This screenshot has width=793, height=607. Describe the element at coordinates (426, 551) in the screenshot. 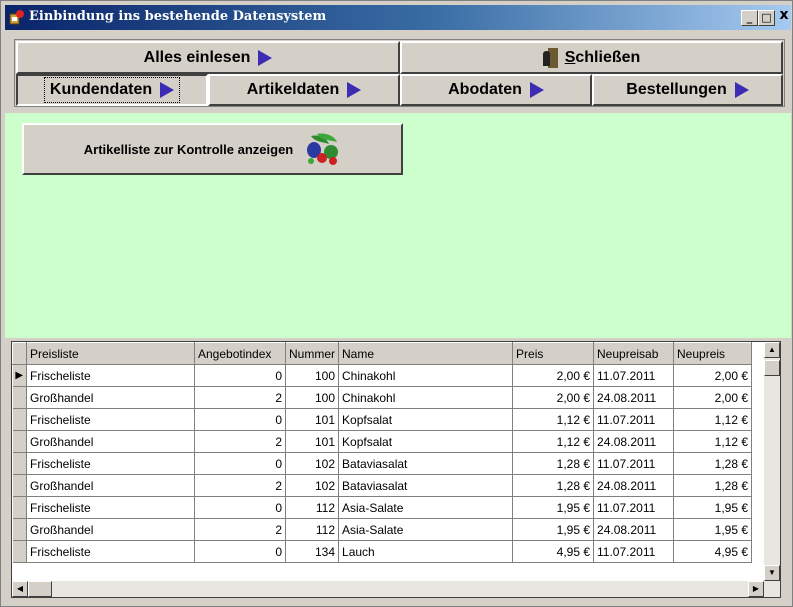

I see `cell-name: Lauch` at that location.